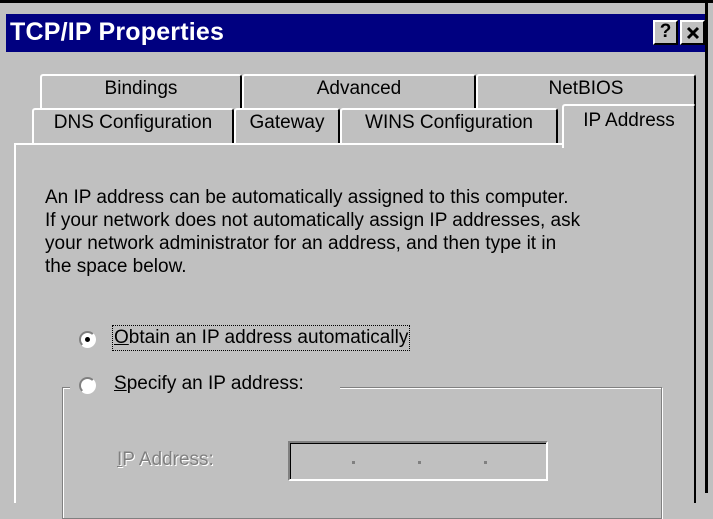 This screenshot has height=519, width=713. I want to click on tab-label: NetBIOS, so click(586, 88).